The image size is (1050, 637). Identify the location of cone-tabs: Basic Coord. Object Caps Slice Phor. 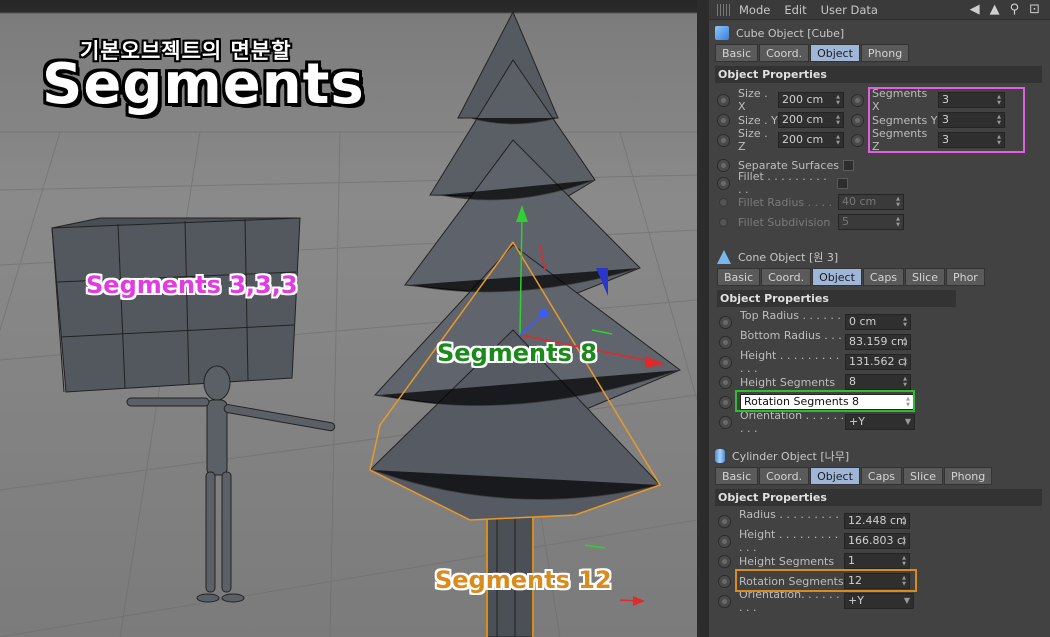
(880, 277).